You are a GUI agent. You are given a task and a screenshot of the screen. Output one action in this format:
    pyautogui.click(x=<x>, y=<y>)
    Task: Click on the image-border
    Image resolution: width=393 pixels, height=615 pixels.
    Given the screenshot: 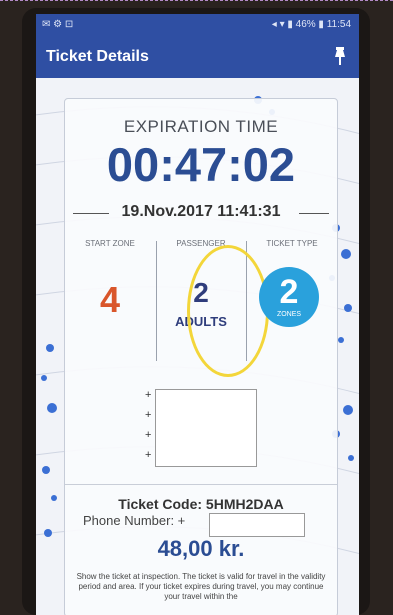 What is the action you would take?
    pyautogui.click(x=196, y=3)
    